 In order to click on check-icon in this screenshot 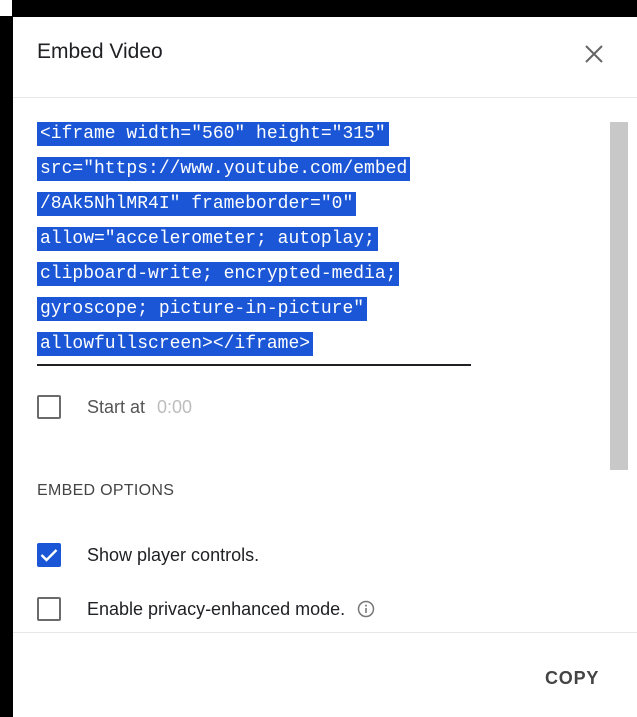, I will do `click(49, 555)`.